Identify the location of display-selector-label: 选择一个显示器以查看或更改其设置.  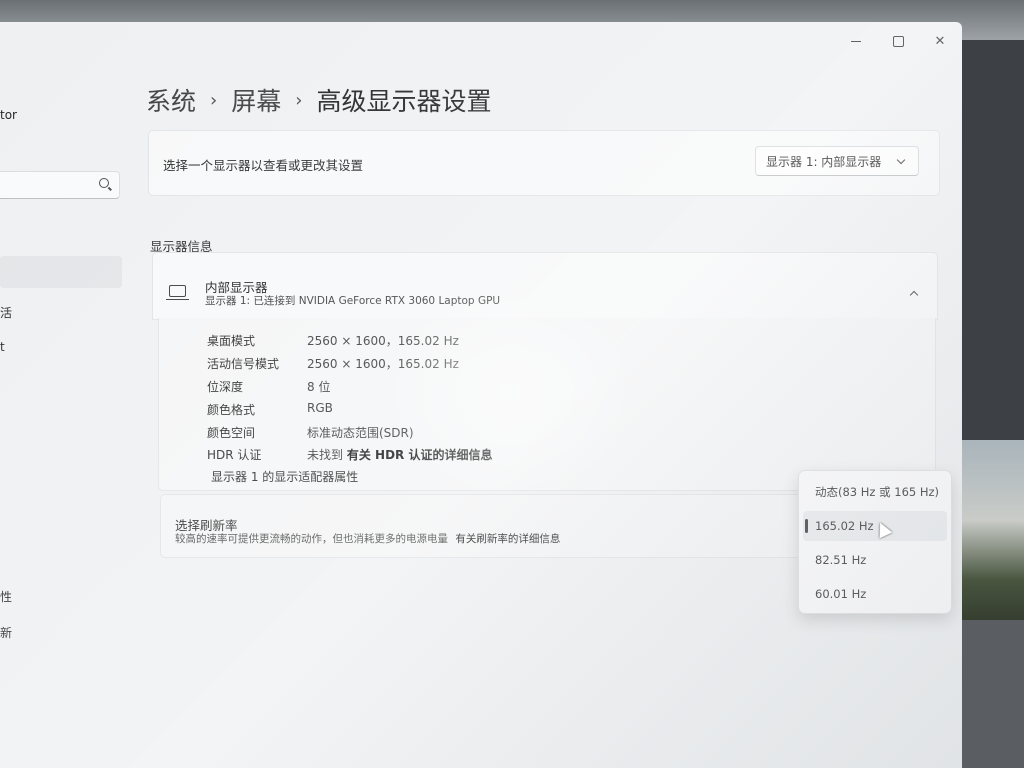
(263, 165).